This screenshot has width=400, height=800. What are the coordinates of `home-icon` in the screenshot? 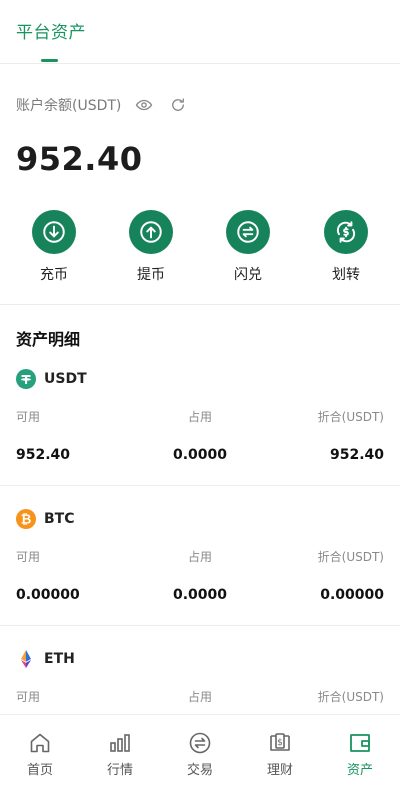 It's located at (40, 743).